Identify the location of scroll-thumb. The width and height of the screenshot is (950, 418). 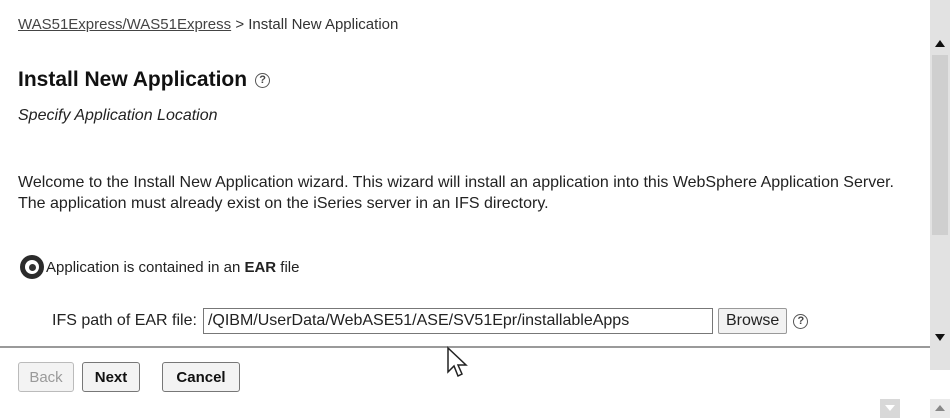
(940, 145).